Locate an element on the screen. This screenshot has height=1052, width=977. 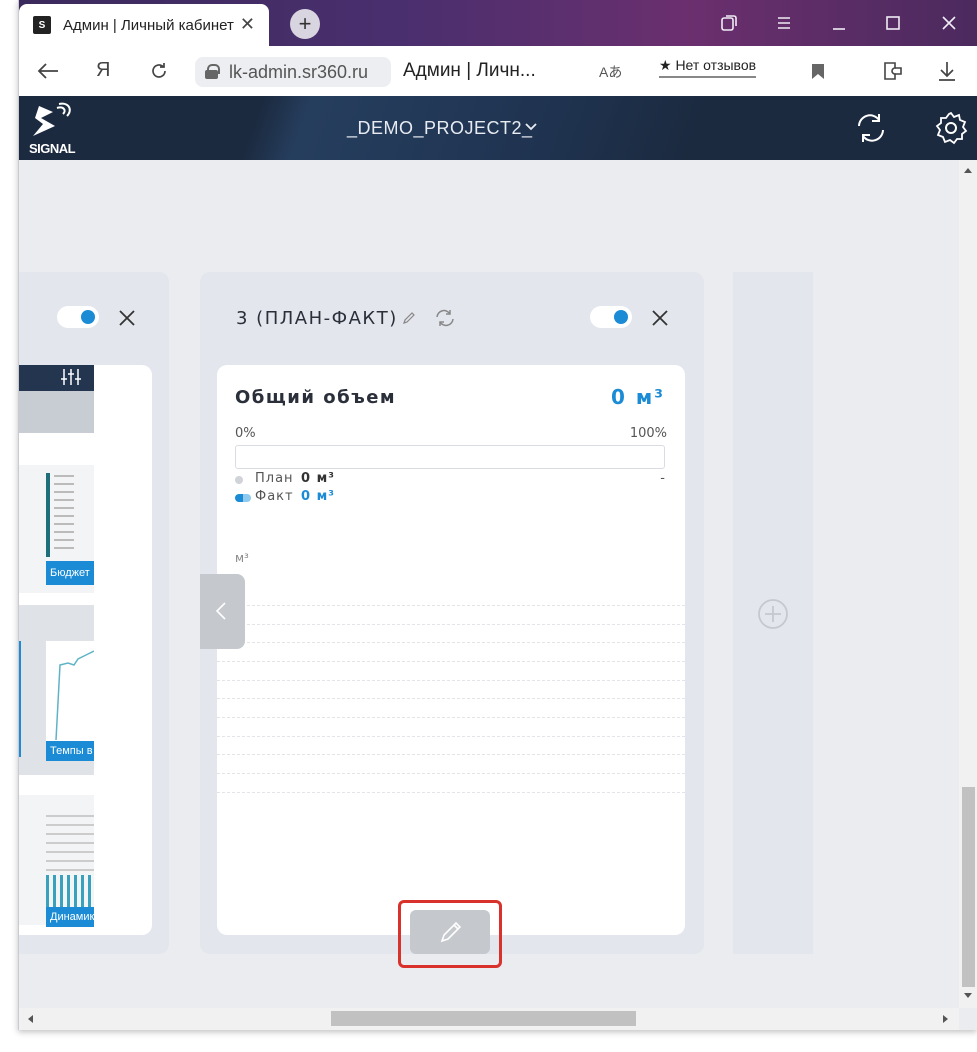
browser-tab-active: S Админ | Личный кабинет ✕ is located at coordinates (144, 25).